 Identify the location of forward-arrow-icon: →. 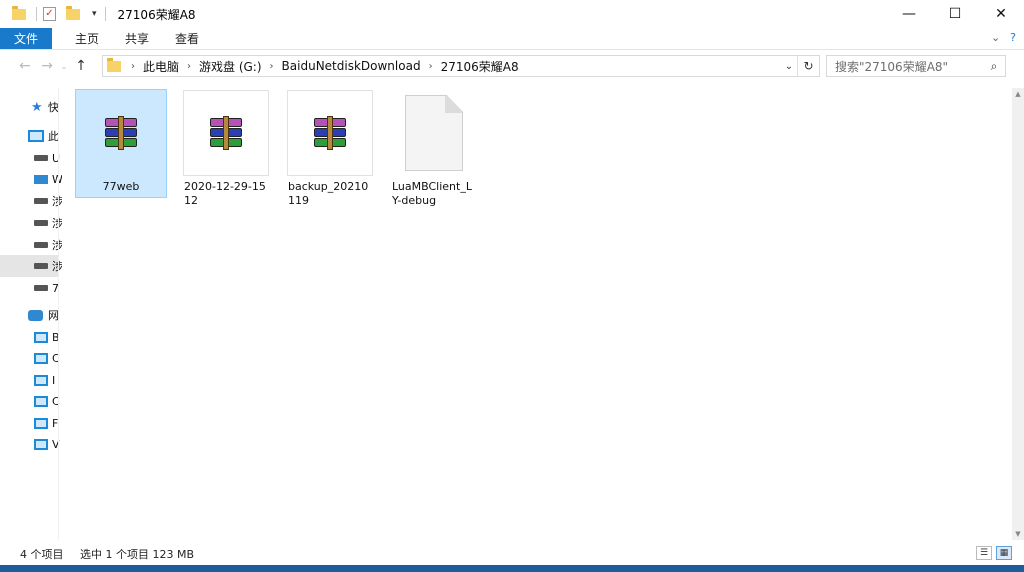
(47, 66).